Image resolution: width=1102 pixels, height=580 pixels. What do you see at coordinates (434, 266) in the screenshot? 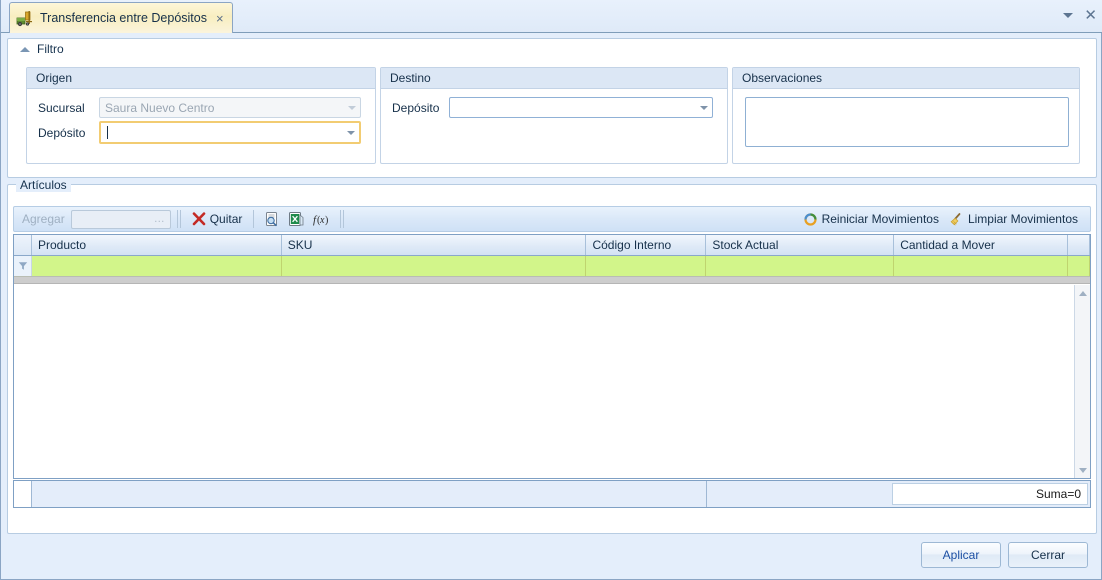
I see `filter-cell-sku` at bounding box center [434, 266].